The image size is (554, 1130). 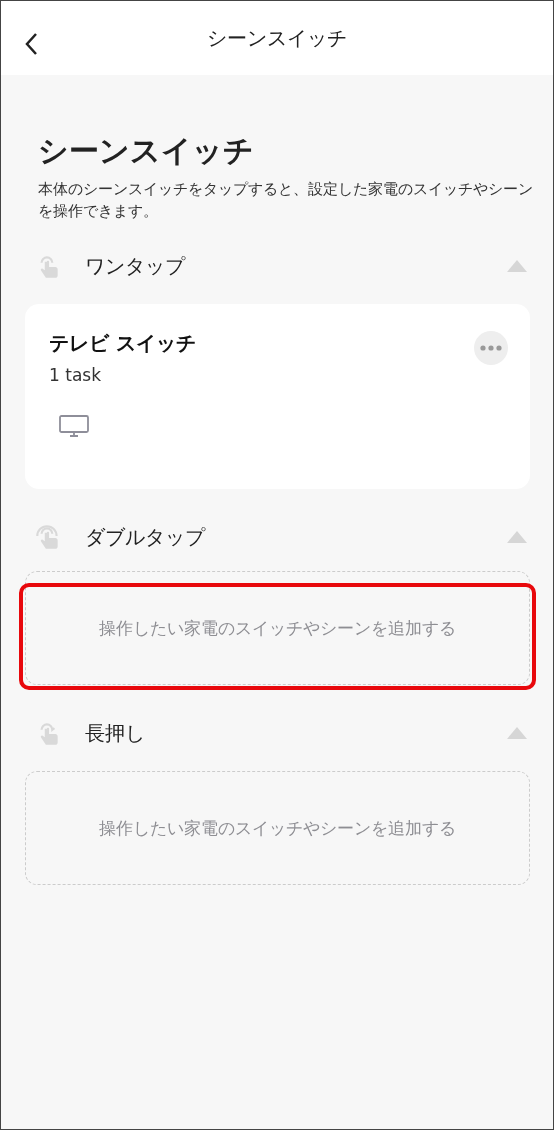 What do you see at coordinates (277, 396) in the screenshot?
I see `task-card: テレビ スイッチ 1 task` at bounding box center [277, 396].